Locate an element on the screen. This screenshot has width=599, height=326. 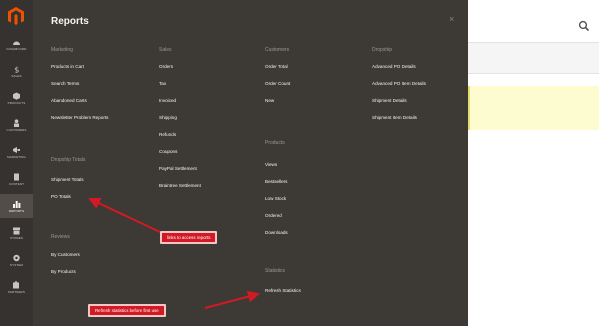
arrow-to-refresh-statistics is located at coordinates (232, 299).